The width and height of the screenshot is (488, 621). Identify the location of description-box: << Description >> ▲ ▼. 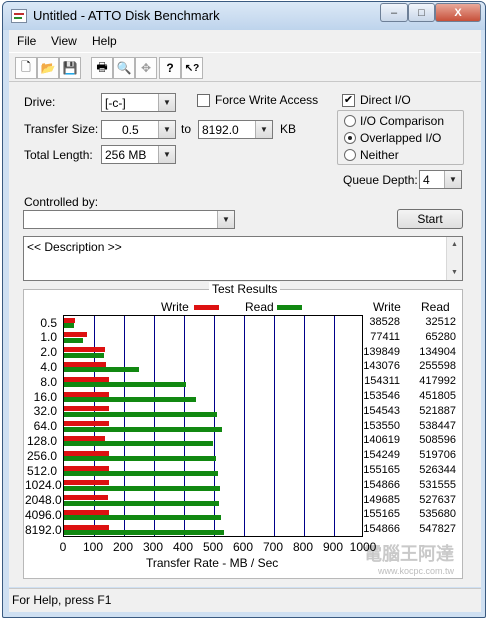
(243, 258).